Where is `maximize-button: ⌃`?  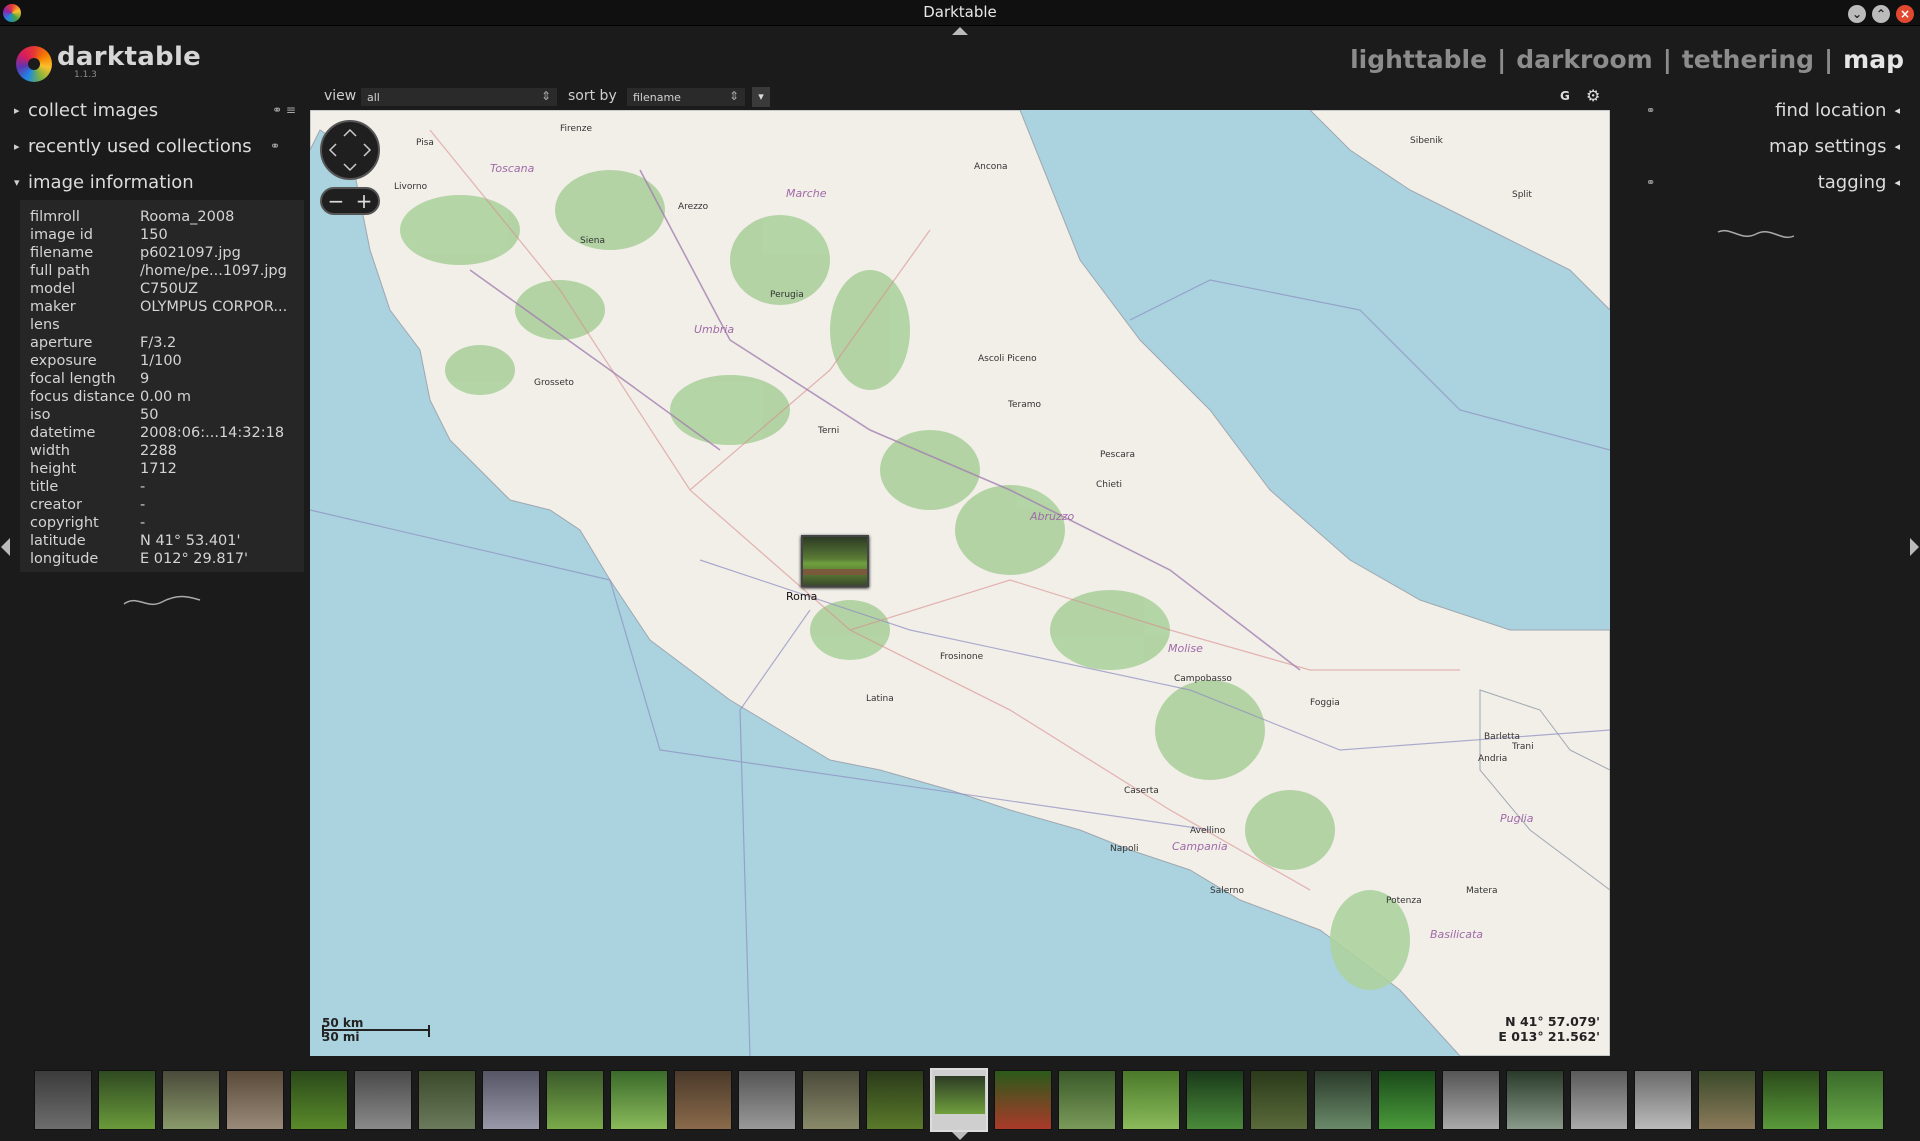
maximize-button: ⌃ is located at coordinates (1881, 14).